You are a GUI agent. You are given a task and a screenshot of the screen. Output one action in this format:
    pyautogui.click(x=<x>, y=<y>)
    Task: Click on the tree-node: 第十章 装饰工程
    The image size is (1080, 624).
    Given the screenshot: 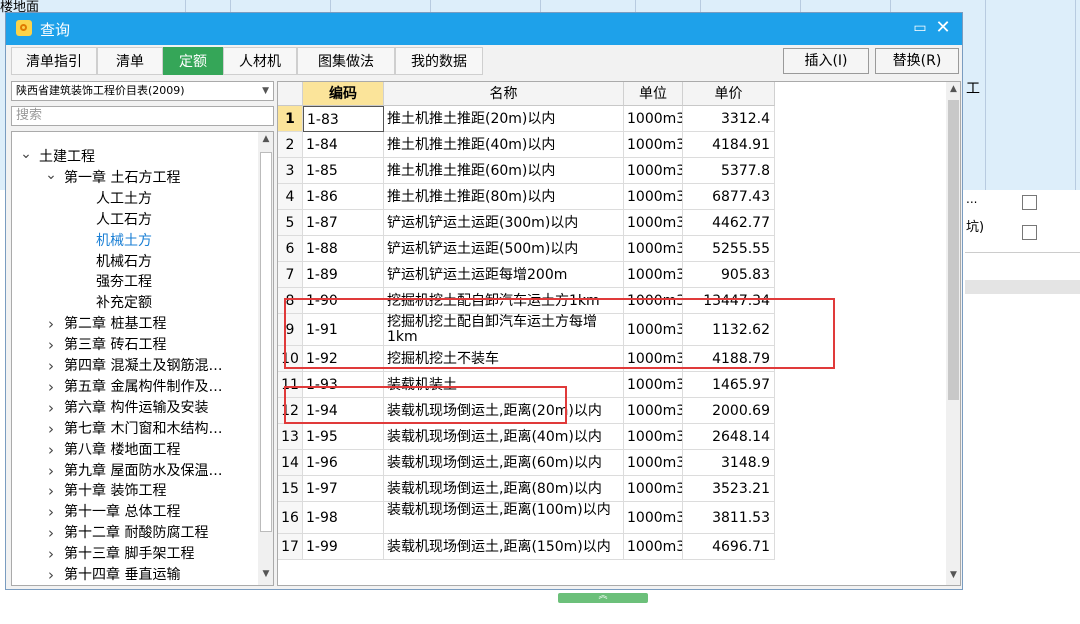 What is the action you would take?
    pyautogui.click(x=115, y=491)
    